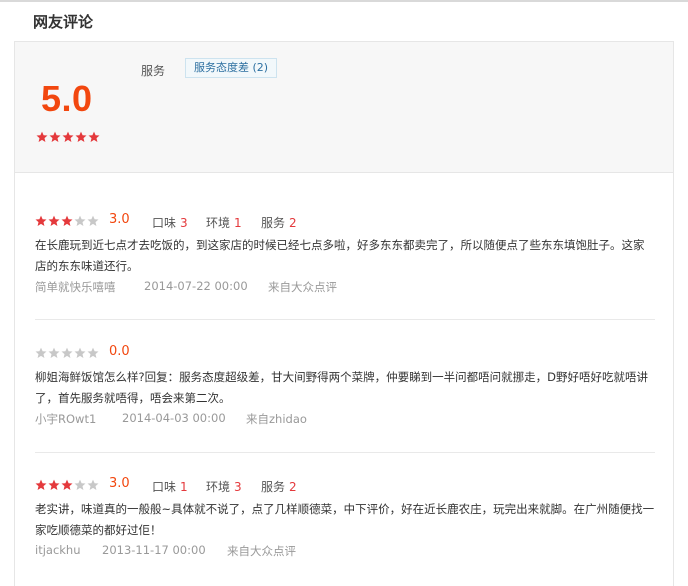 The height and width of the screenshot is (586, 688). What do you see at coordinates (276, 419) in the screenshot?
I see `review-source: 来自zhidao` at bounding box center [276, 419].